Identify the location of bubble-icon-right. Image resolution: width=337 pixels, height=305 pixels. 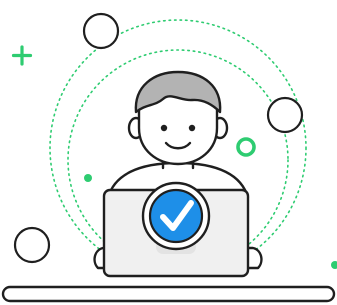
(285, 115).